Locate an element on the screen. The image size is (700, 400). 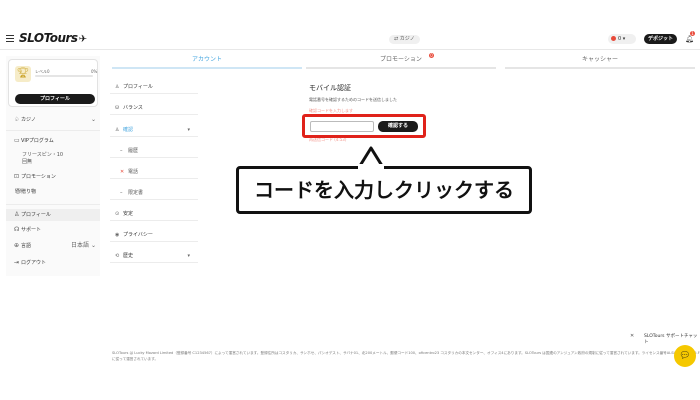
confirm-button: 確認する is located at coordinates (398, 126).